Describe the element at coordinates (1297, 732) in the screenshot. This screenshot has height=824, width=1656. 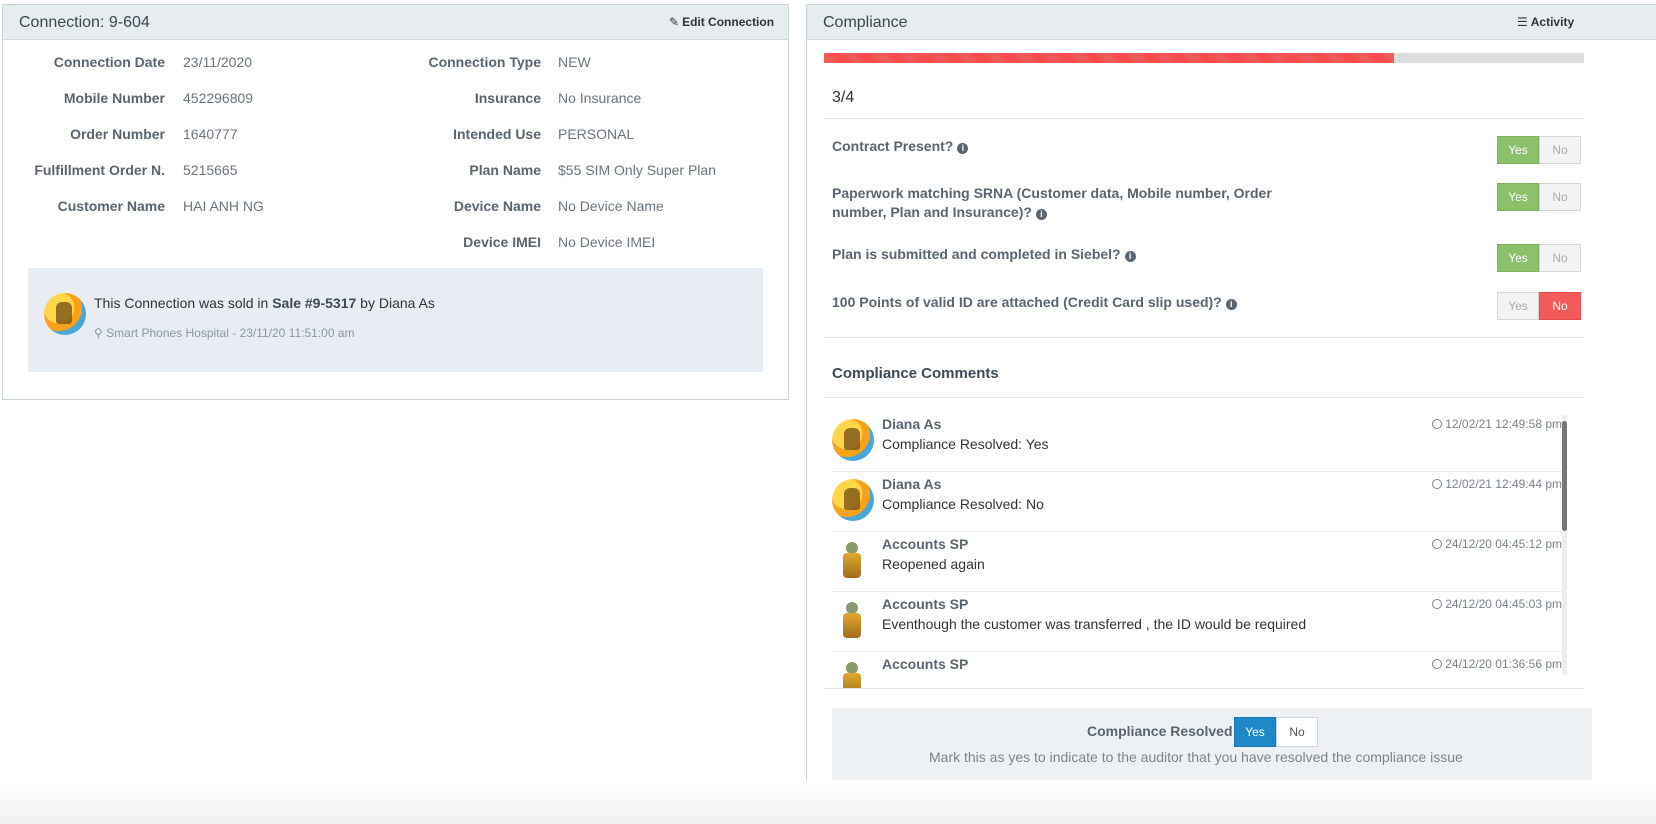
I see `resolved-no-button: No` at that location.